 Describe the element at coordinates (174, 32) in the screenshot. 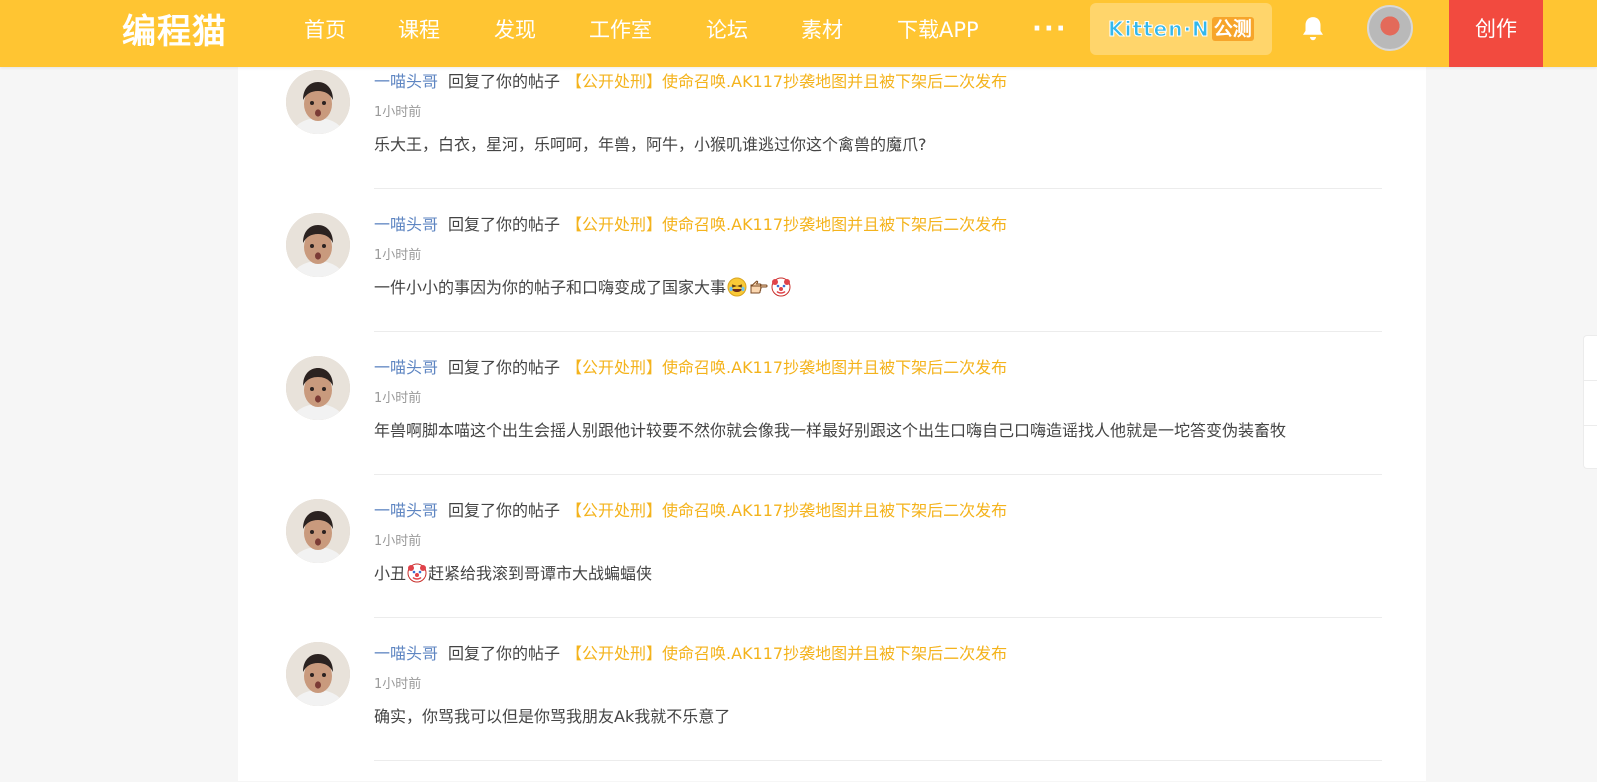

I see `site-logo: 编程猫` at that location.